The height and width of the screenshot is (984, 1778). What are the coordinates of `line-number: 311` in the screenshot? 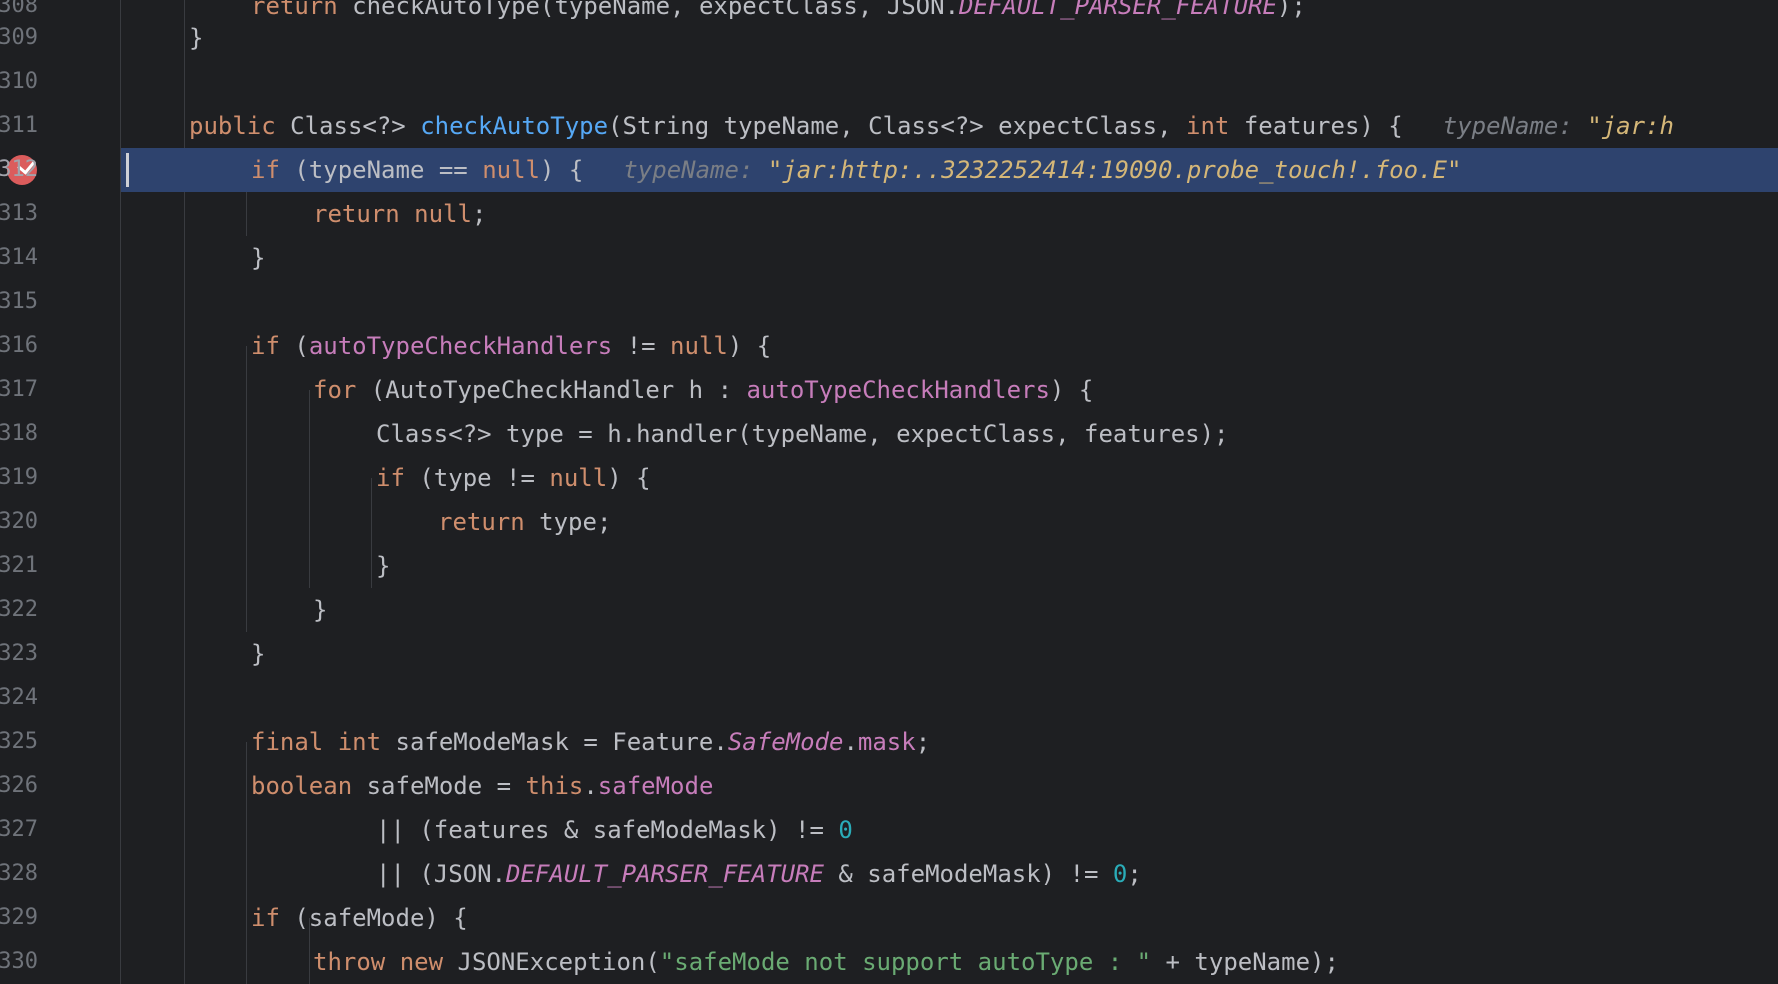 It's located at (19, 125).